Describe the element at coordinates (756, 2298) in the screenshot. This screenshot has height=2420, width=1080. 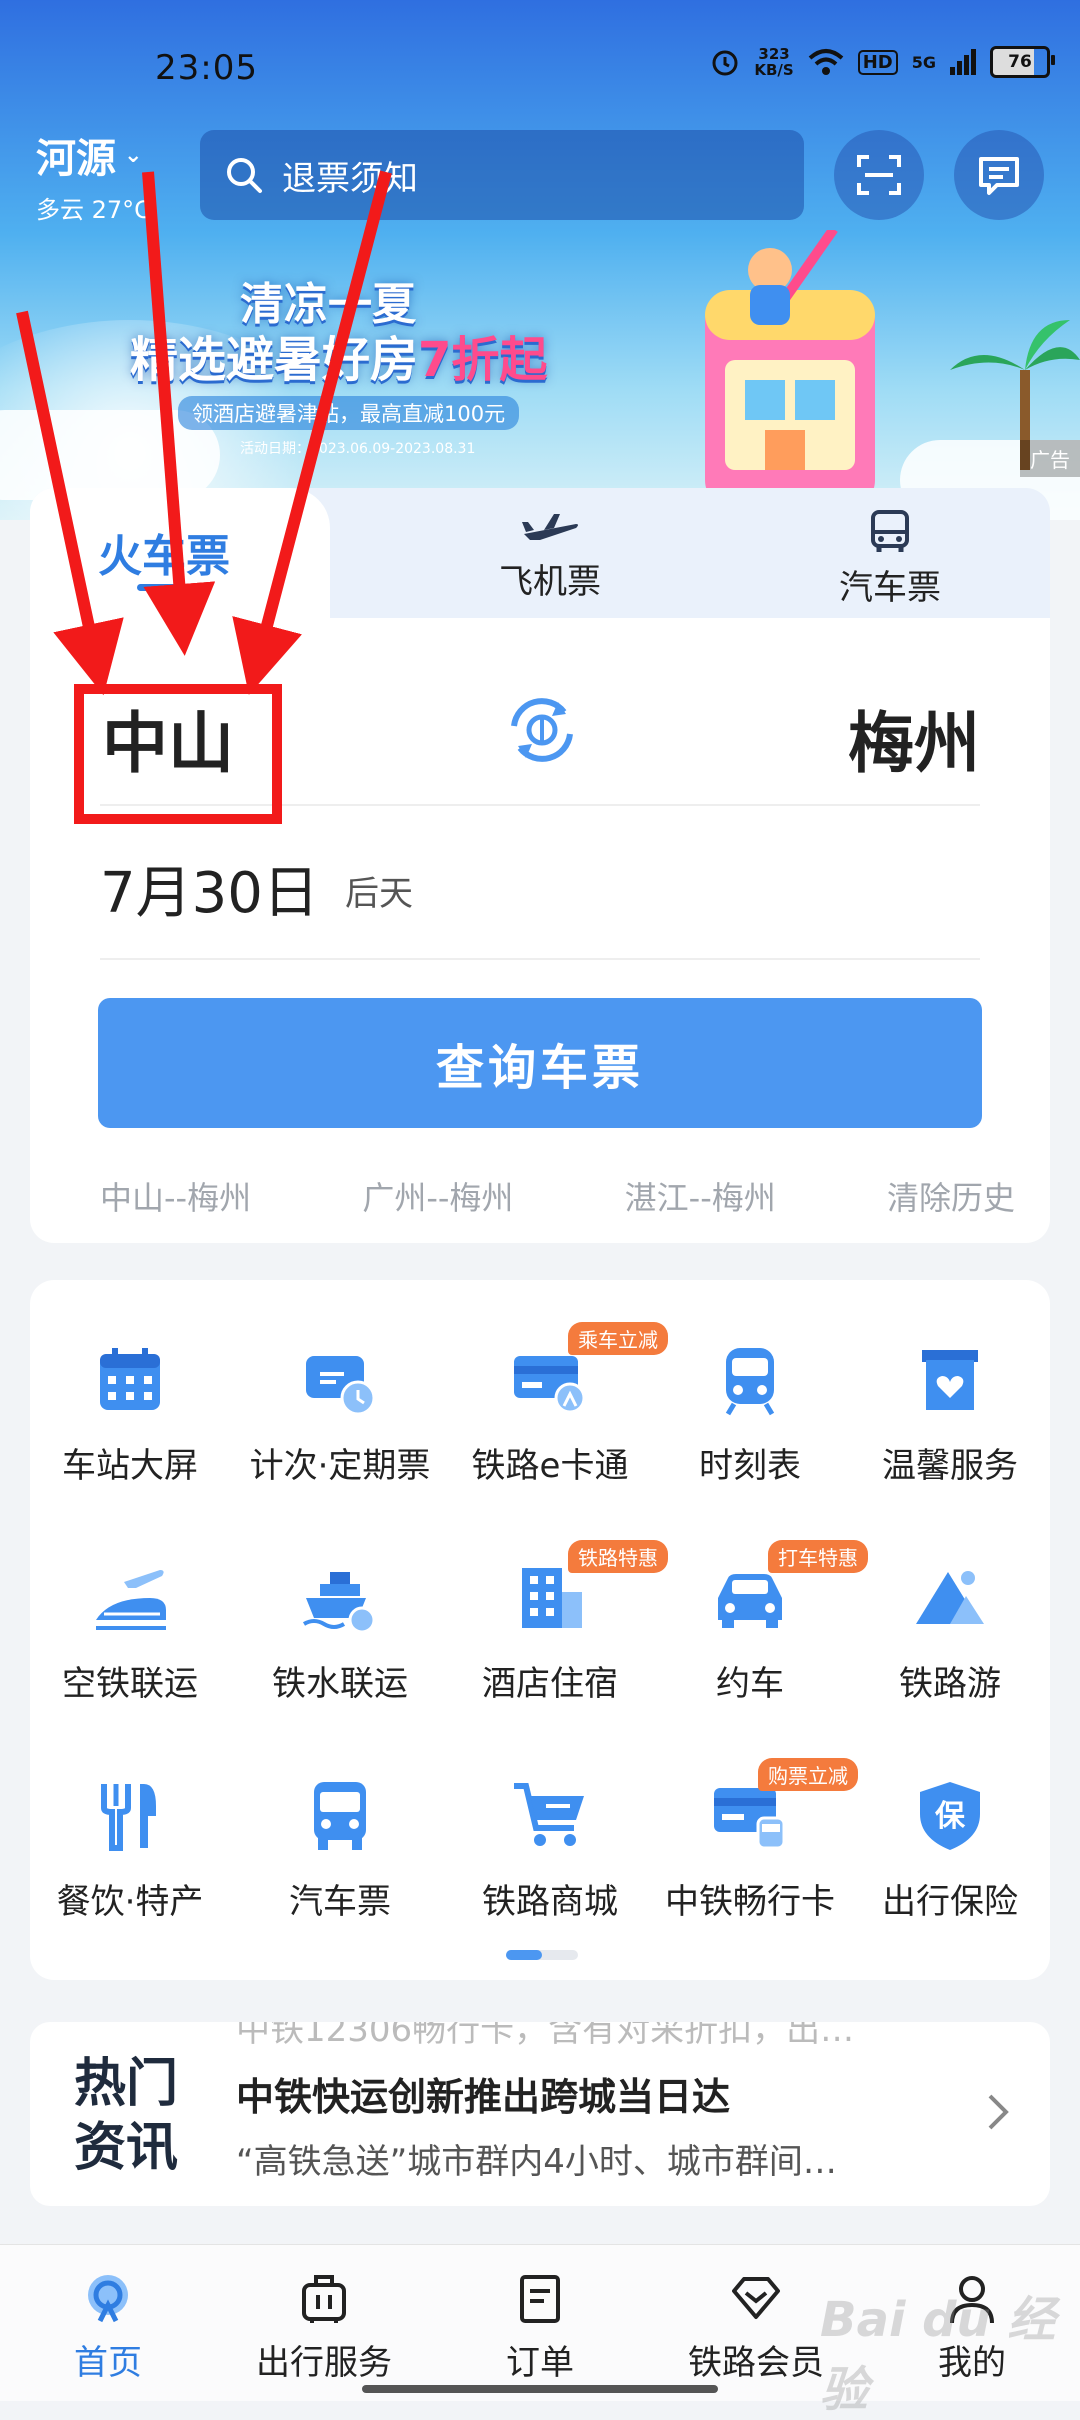
I see `diamond-icon` at that location.